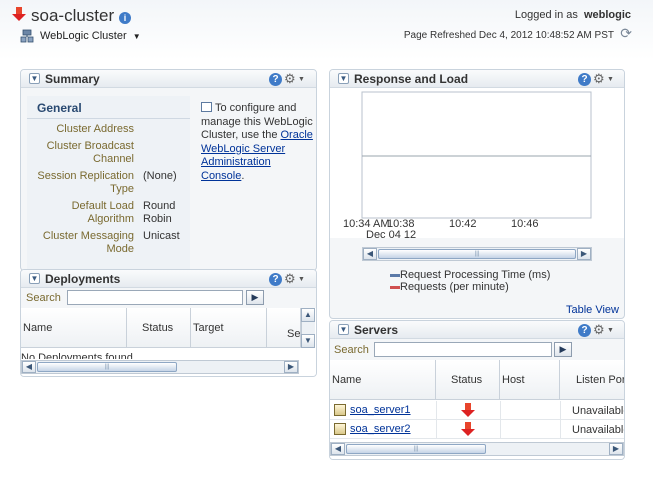 Image resolution: width=653 pixels, height=489 pixels. Describe the element at coordinates (125, 18) in the screenshot. I see `info-icon: i` at that location.